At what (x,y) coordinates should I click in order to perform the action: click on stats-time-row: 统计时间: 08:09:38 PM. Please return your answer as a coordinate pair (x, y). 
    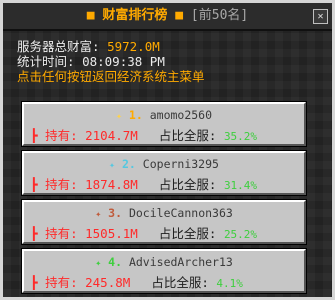
    Looking at the image, I should click on (167, 61).